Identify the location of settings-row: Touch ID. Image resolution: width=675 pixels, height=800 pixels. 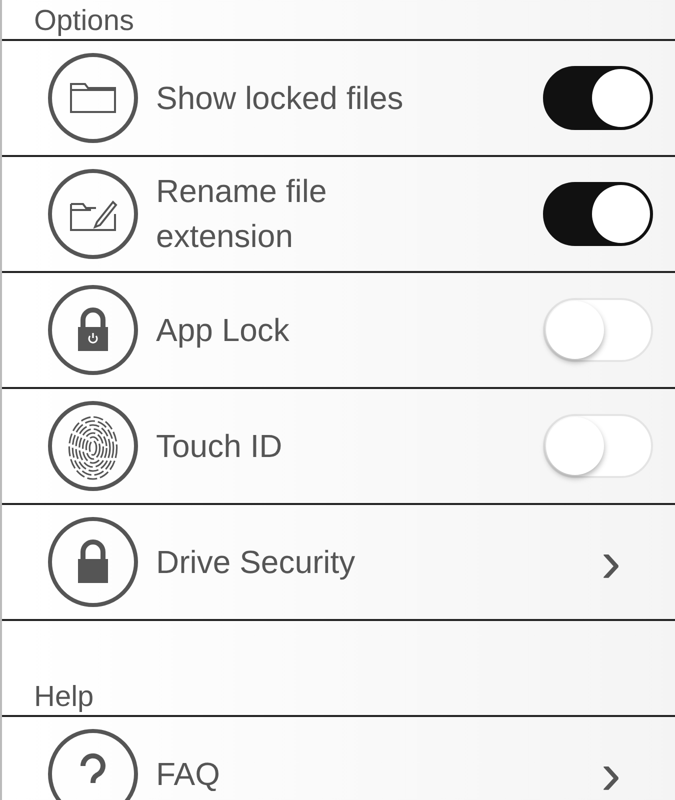
(338, 447).